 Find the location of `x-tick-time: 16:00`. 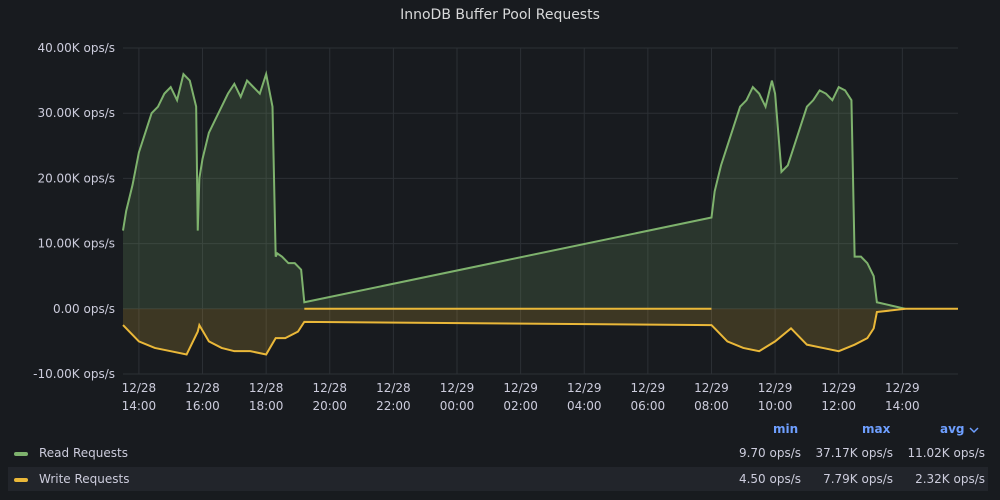

x-tick-time: 16:00 is located at coordinates (202, 406).